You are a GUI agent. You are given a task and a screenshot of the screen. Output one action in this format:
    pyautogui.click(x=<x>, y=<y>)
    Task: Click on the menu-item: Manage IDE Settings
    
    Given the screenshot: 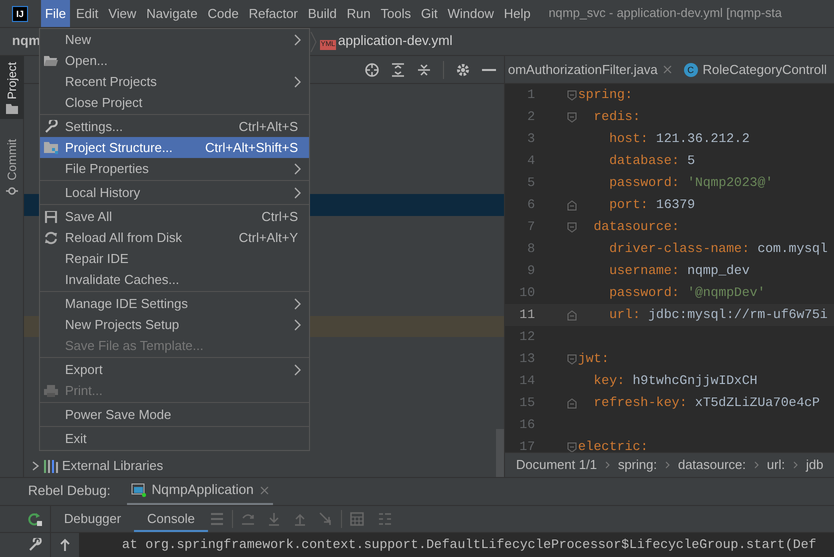 What is the action you would take?
    pyautogui.click(x=174, y=303)
    